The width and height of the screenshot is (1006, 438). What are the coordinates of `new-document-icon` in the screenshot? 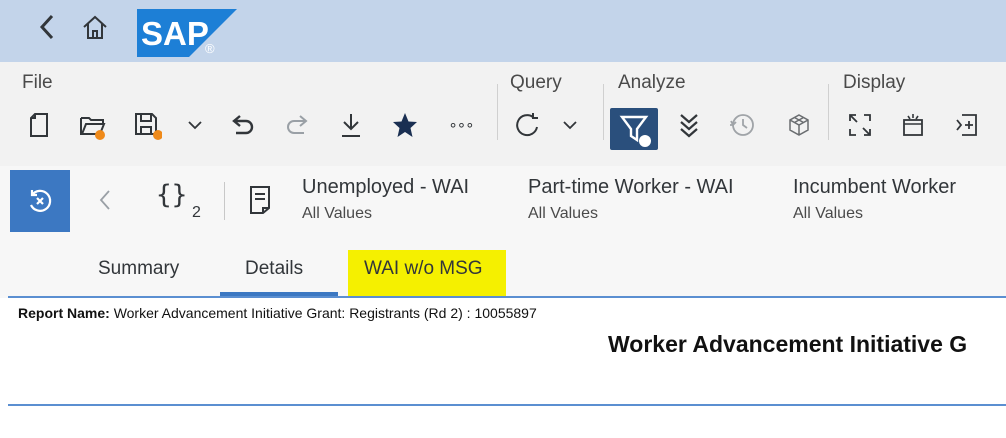 It's located at (39, 125).